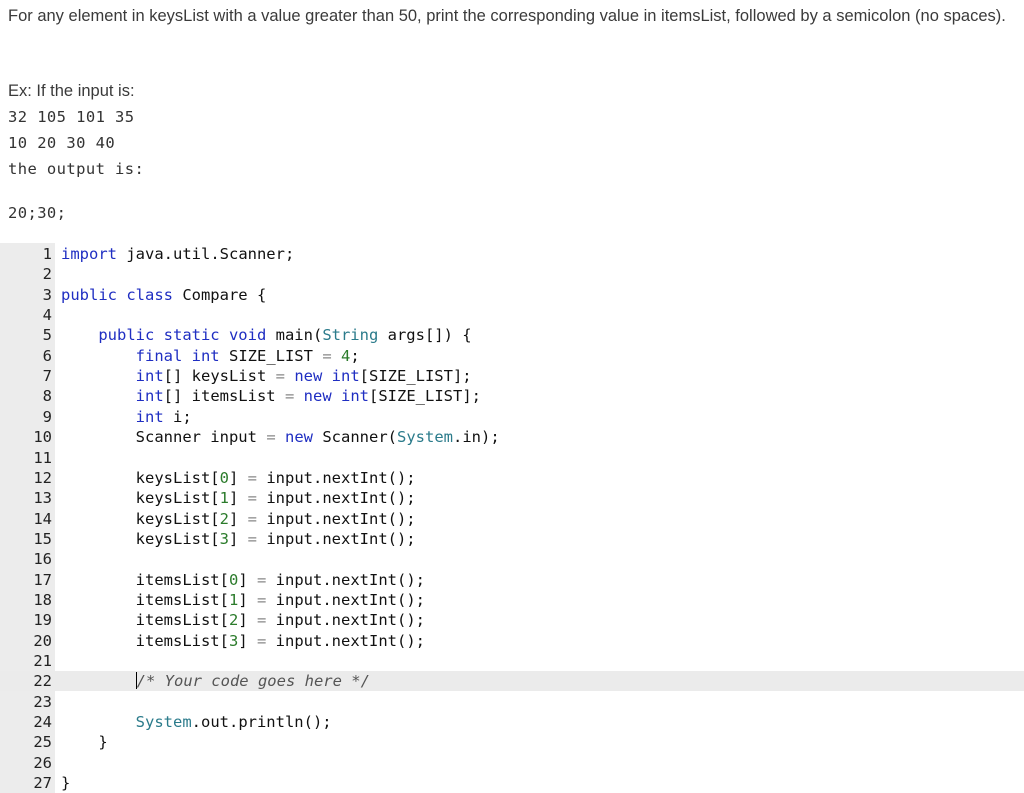 The height and width of the screenshot is (793, 1024). What do you see at coordinates (42, 681) in the screenshot?
I see `line-number: 22` at bounding box center [42, 681].